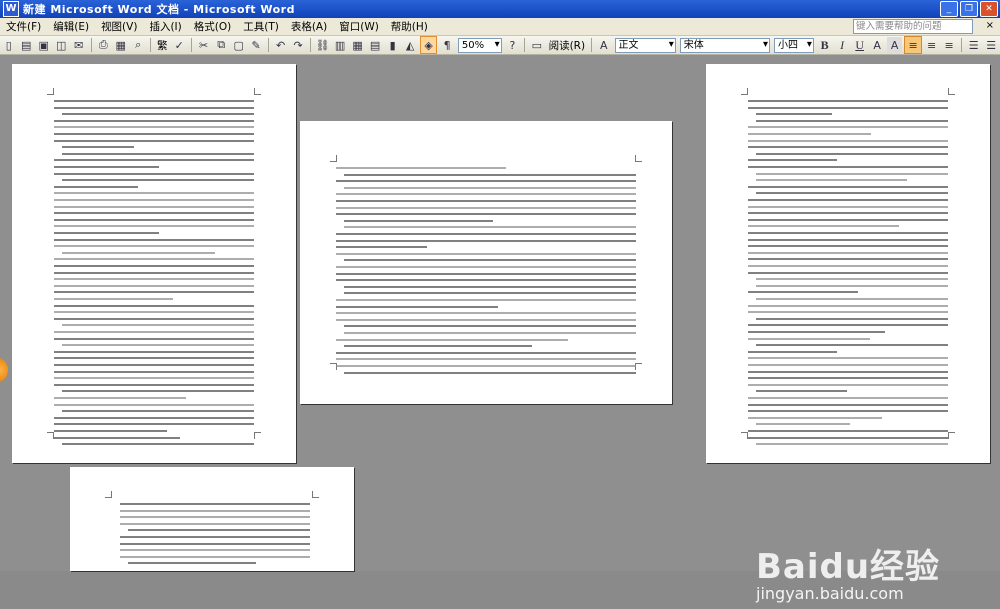 The width and height of the screenshot is (1000, 609). I want to click on italic-button: I, so click(842, 45).